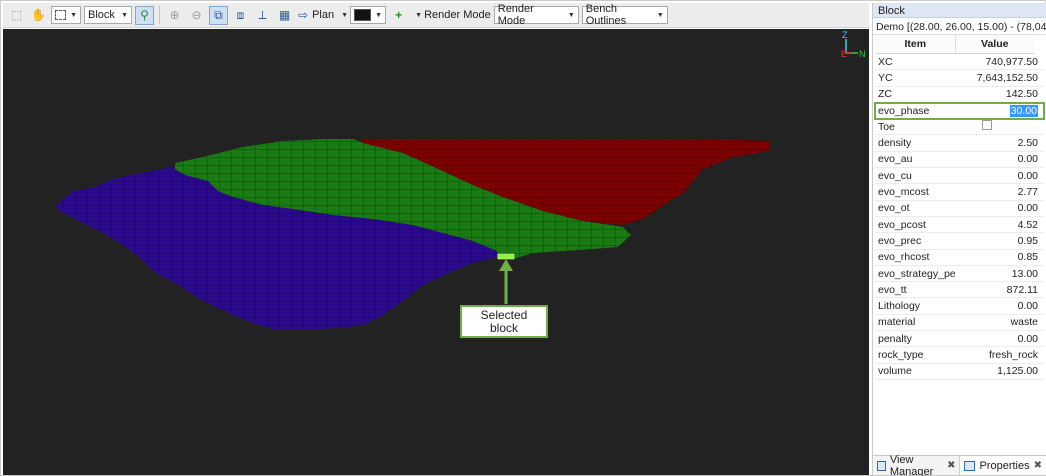  I want to click on plan-view-icon: ⇨, so click(303, 15).